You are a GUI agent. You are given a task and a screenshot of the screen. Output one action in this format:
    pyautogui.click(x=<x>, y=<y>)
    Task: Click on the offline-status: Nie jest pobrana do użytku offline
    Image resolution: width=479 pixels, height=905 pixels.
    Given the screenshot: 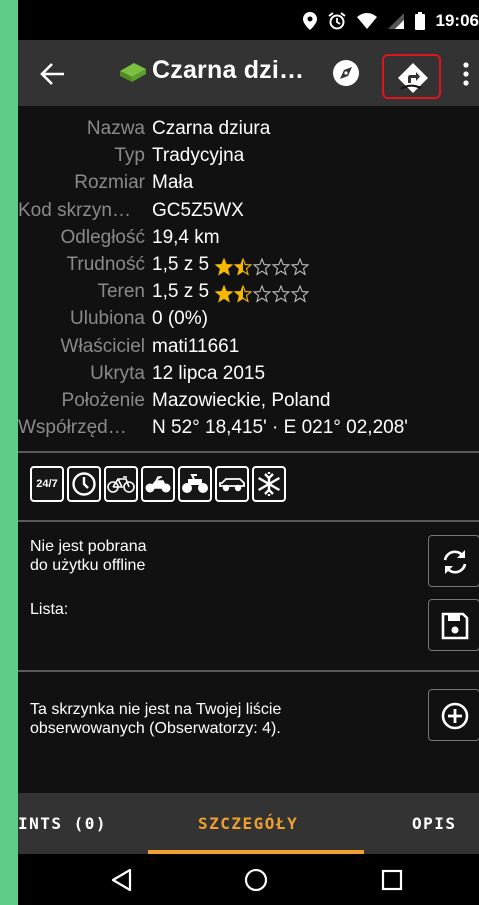 What is the action you would take?
    pyautogui.click(x=88, y=556)
    